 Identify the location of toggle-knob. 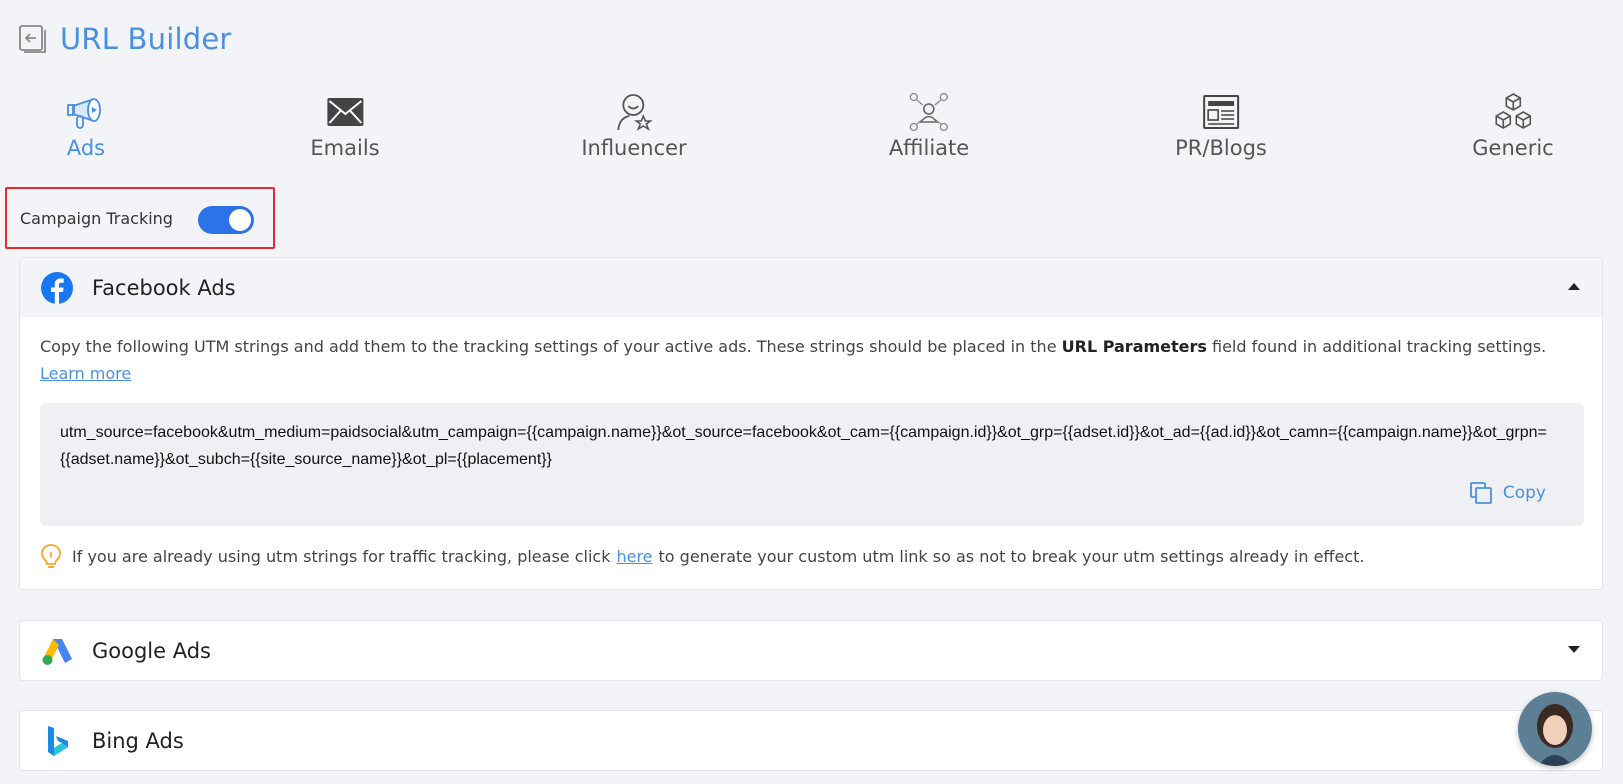
(240, 220).